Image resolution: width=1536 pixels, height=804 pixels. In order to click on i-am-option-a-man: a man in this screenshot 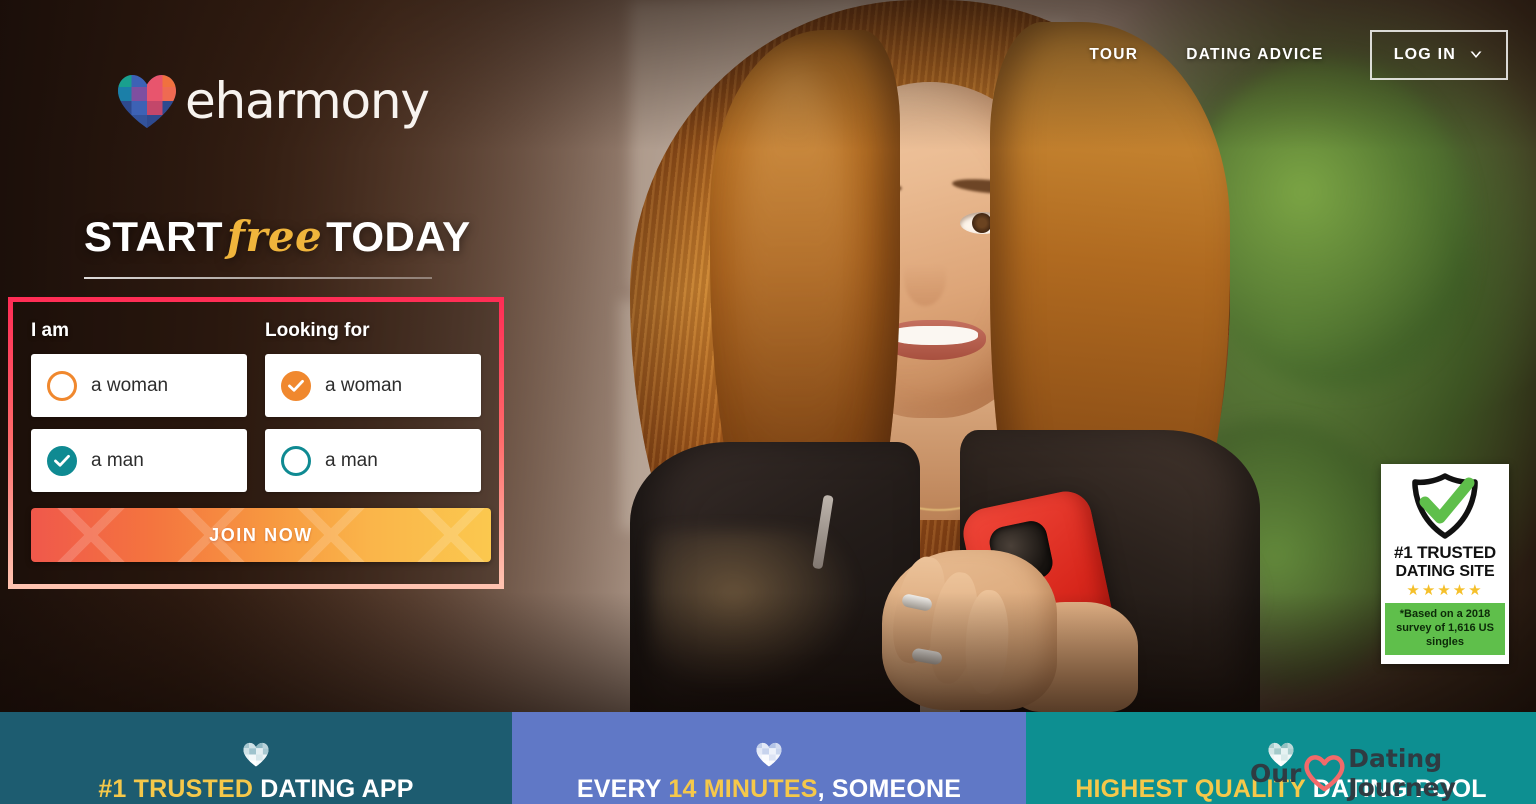, I will do `click(139, 460)`.